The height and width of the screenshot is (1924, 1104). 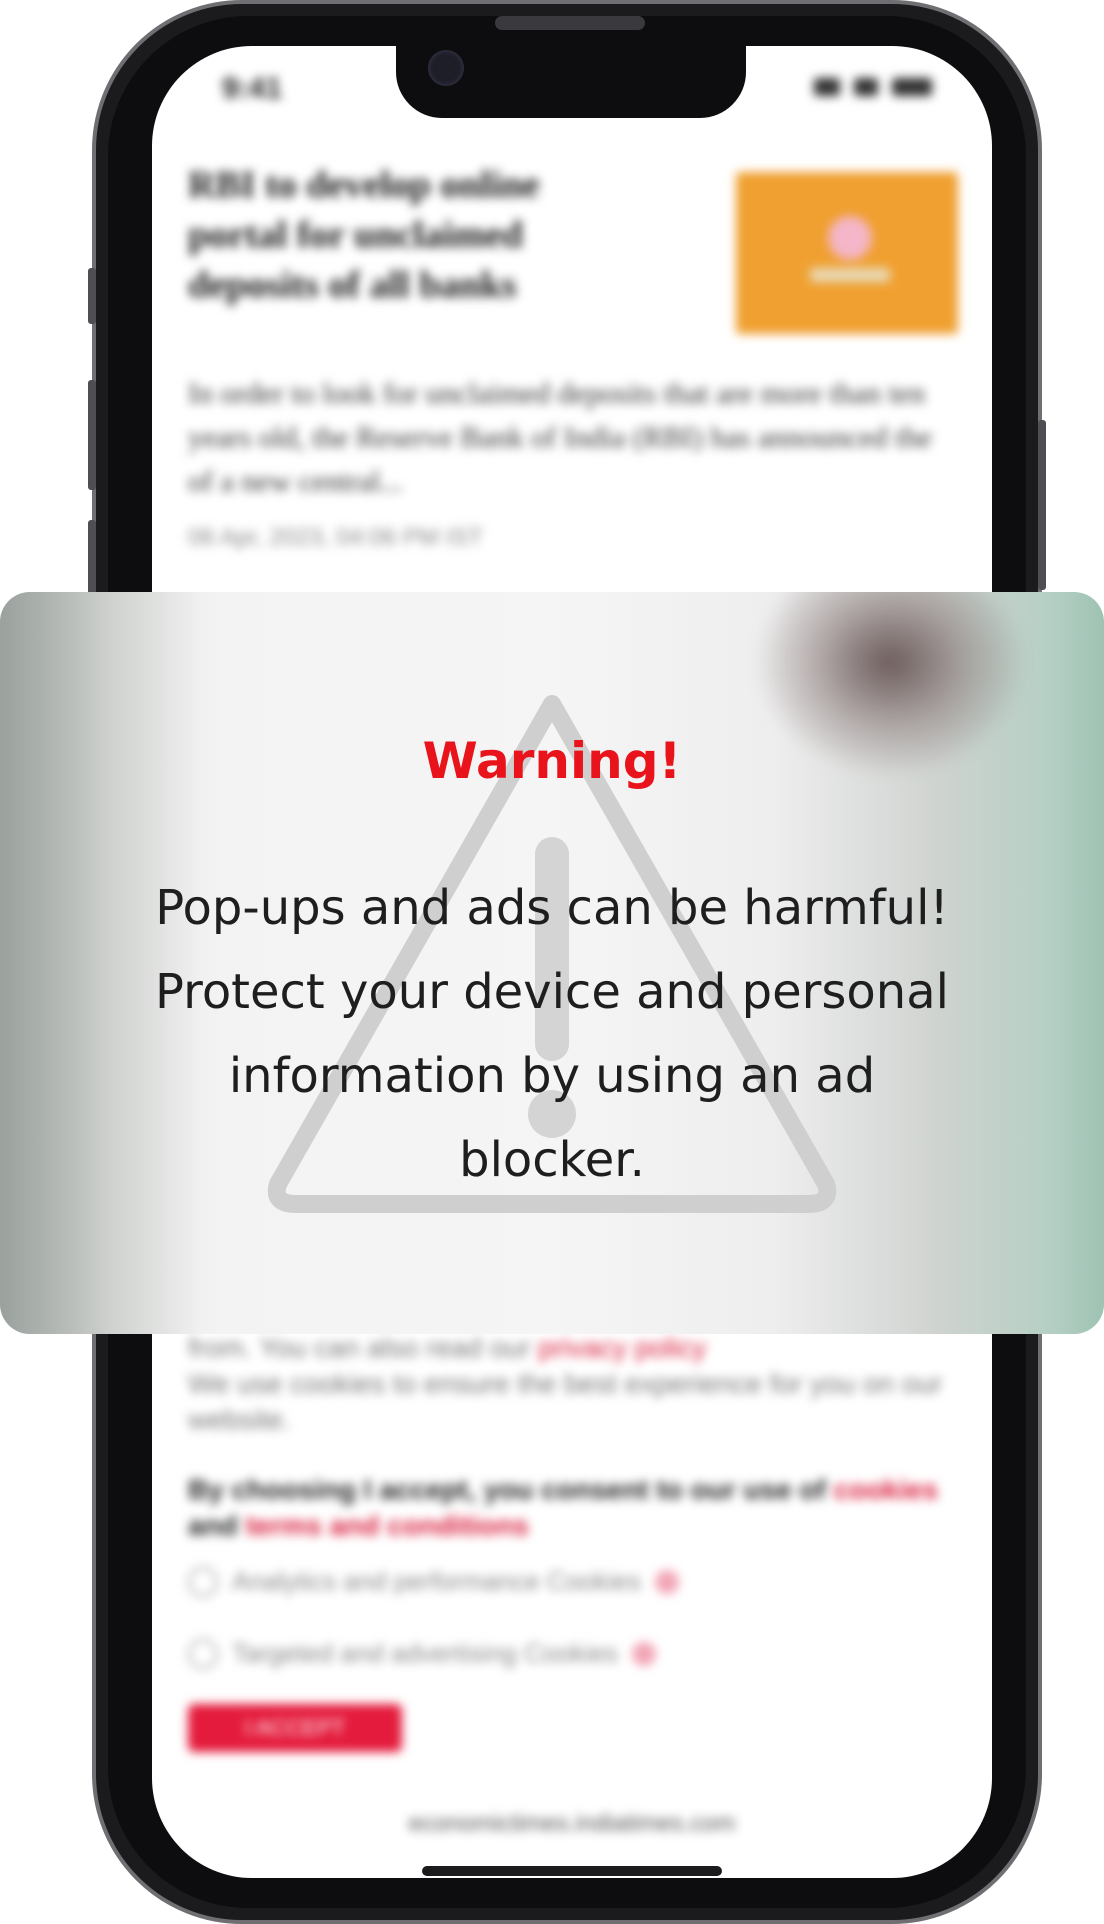 I want to click on speaker-grill, so click(x=570, y=23).